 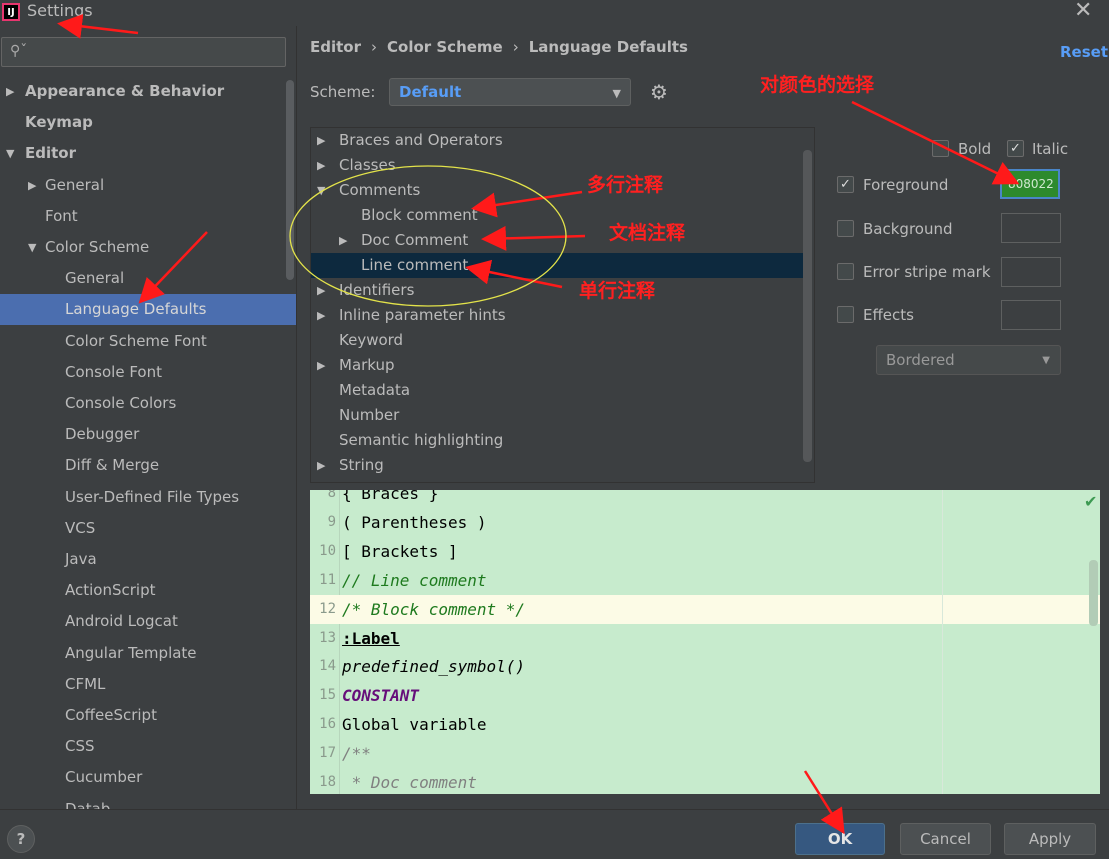 What do you see at coordinates (557, 265) in the screenshot?
I see `tree-item: Line comment` at bounding box center [557, 265].